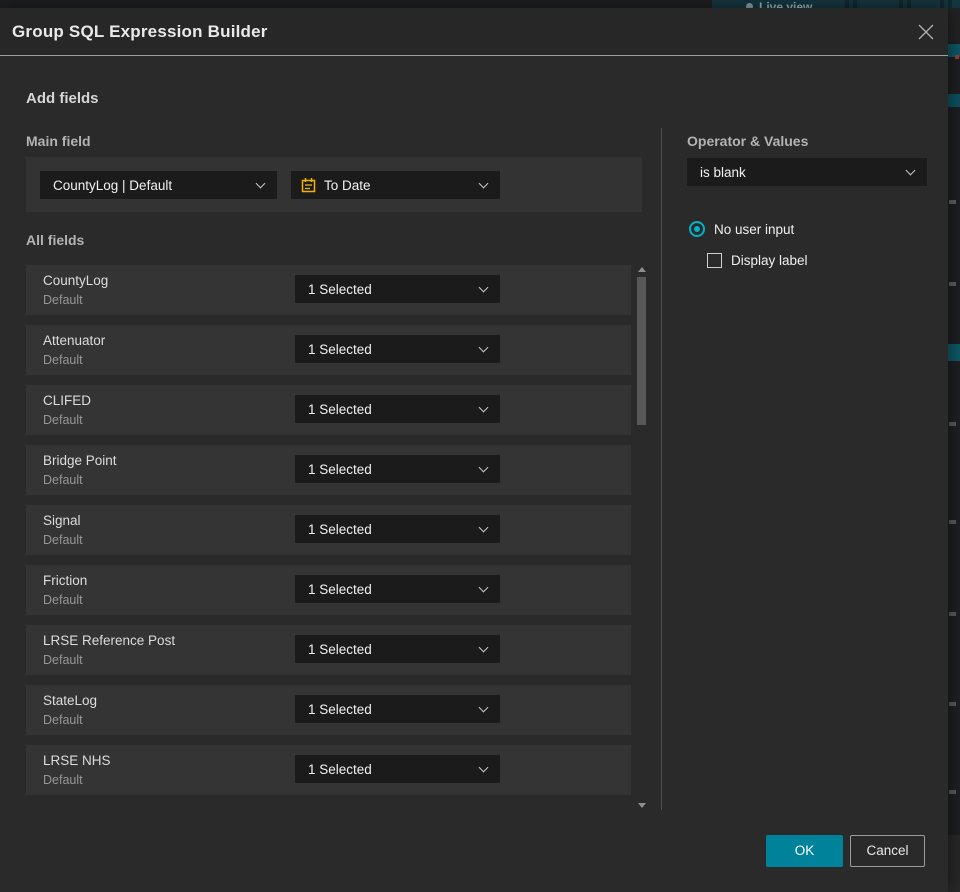 Image resolution: width=960 pixels, height=892 pixels. I want to click on main-field-heading: Main field, so click(58, 141).